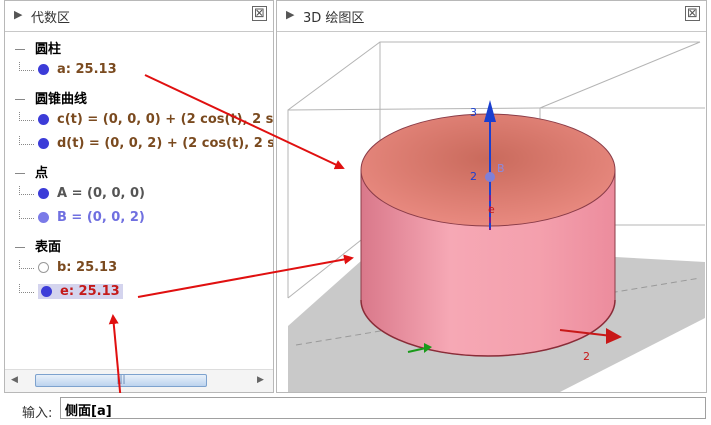 The image size is (711, 425). Describe the element at coordinates (586, 356) in the screenshot. I see `x-tick-2: 2` at that location.